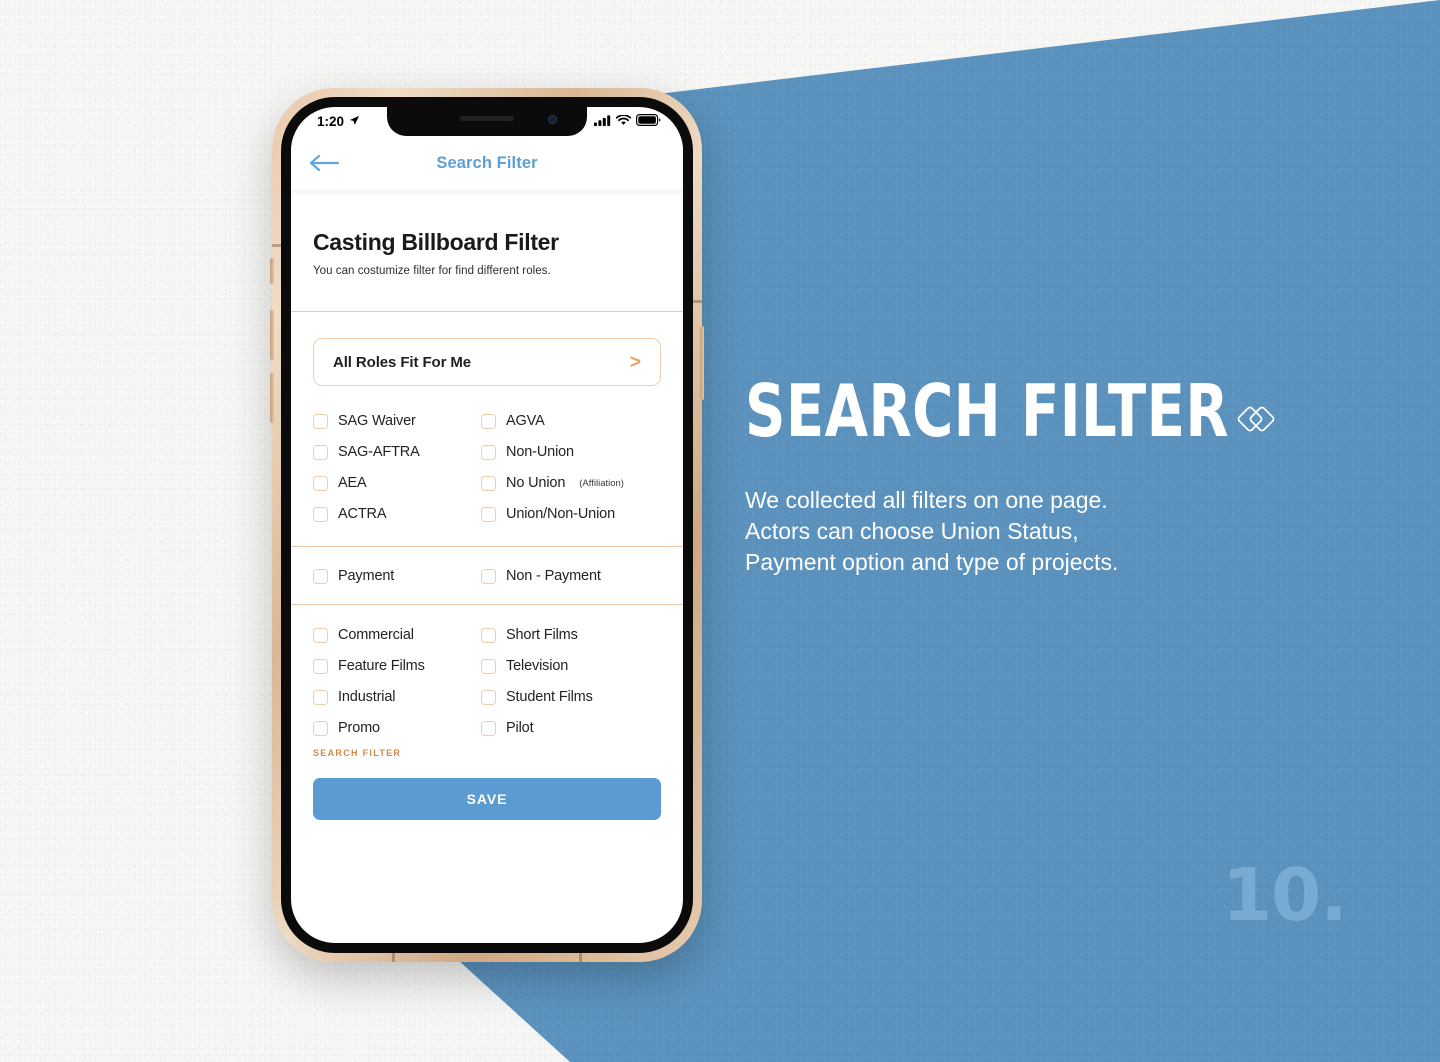 The height and width of the screenshot is (1062, 1440). I want to click on checkbox-label: AEA, so click(352, 483).